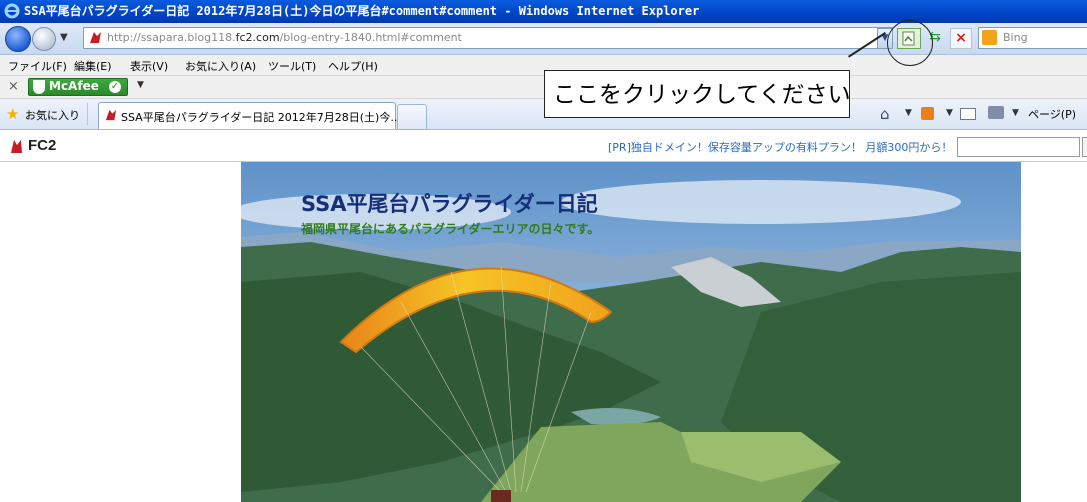  What do you see at coordinates (1015, 113) in the screenshot?
I see `print-dropdown-icon: ▼` at bounding box center [1015, 113].